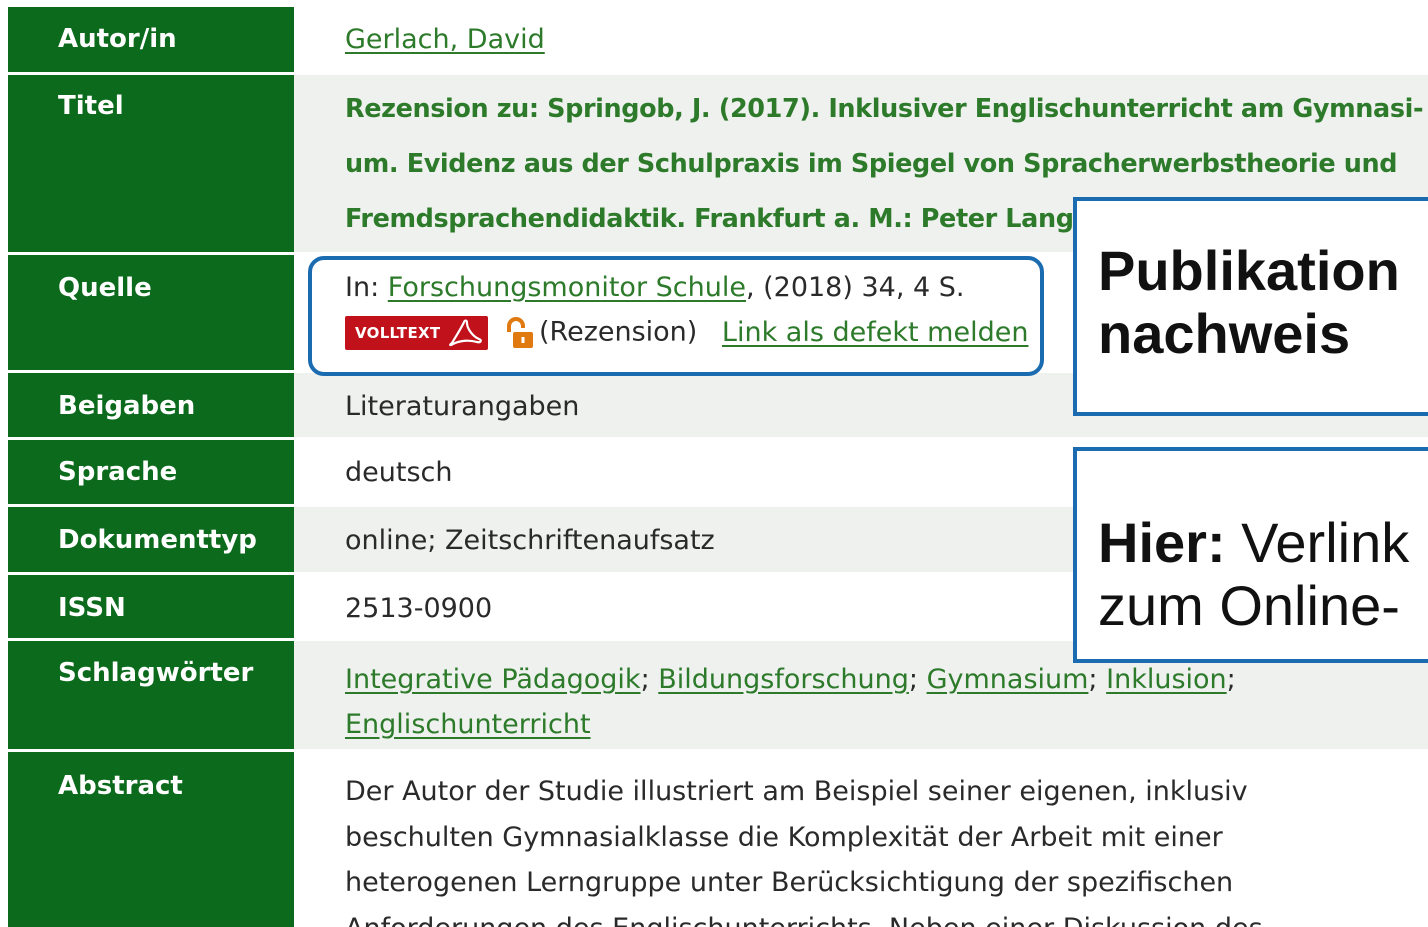 This screenshot has height=927, width=1428. Describe the element at coordinates (1249, 270) in the screenshot. I see `callout-pub-line1: Publikation` at that location.